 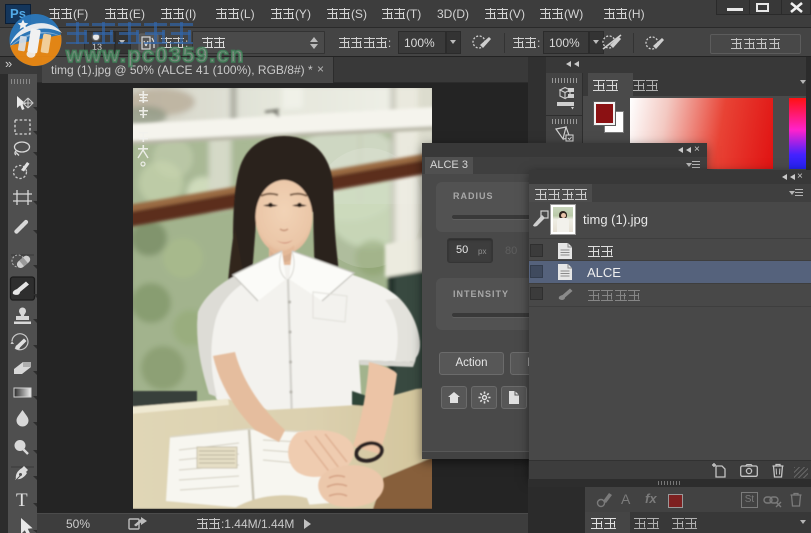 What do you see at coordinates (22, 500) in the screenshot?
I see `svg-text: T` at bounding box center [22, 500].